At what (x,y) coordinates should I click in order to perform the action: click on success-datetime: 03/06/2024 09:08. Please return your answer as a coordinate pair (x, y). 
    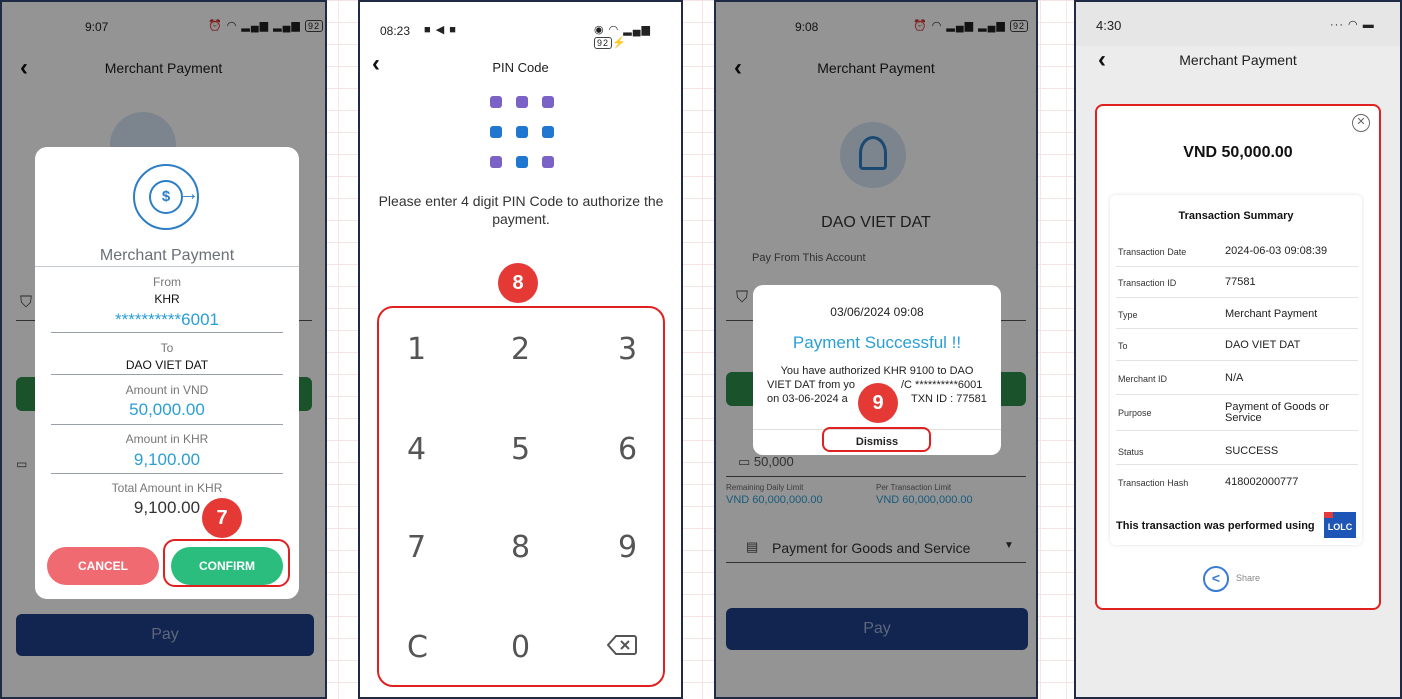
    Looking at the image, I should click on (877, 312).